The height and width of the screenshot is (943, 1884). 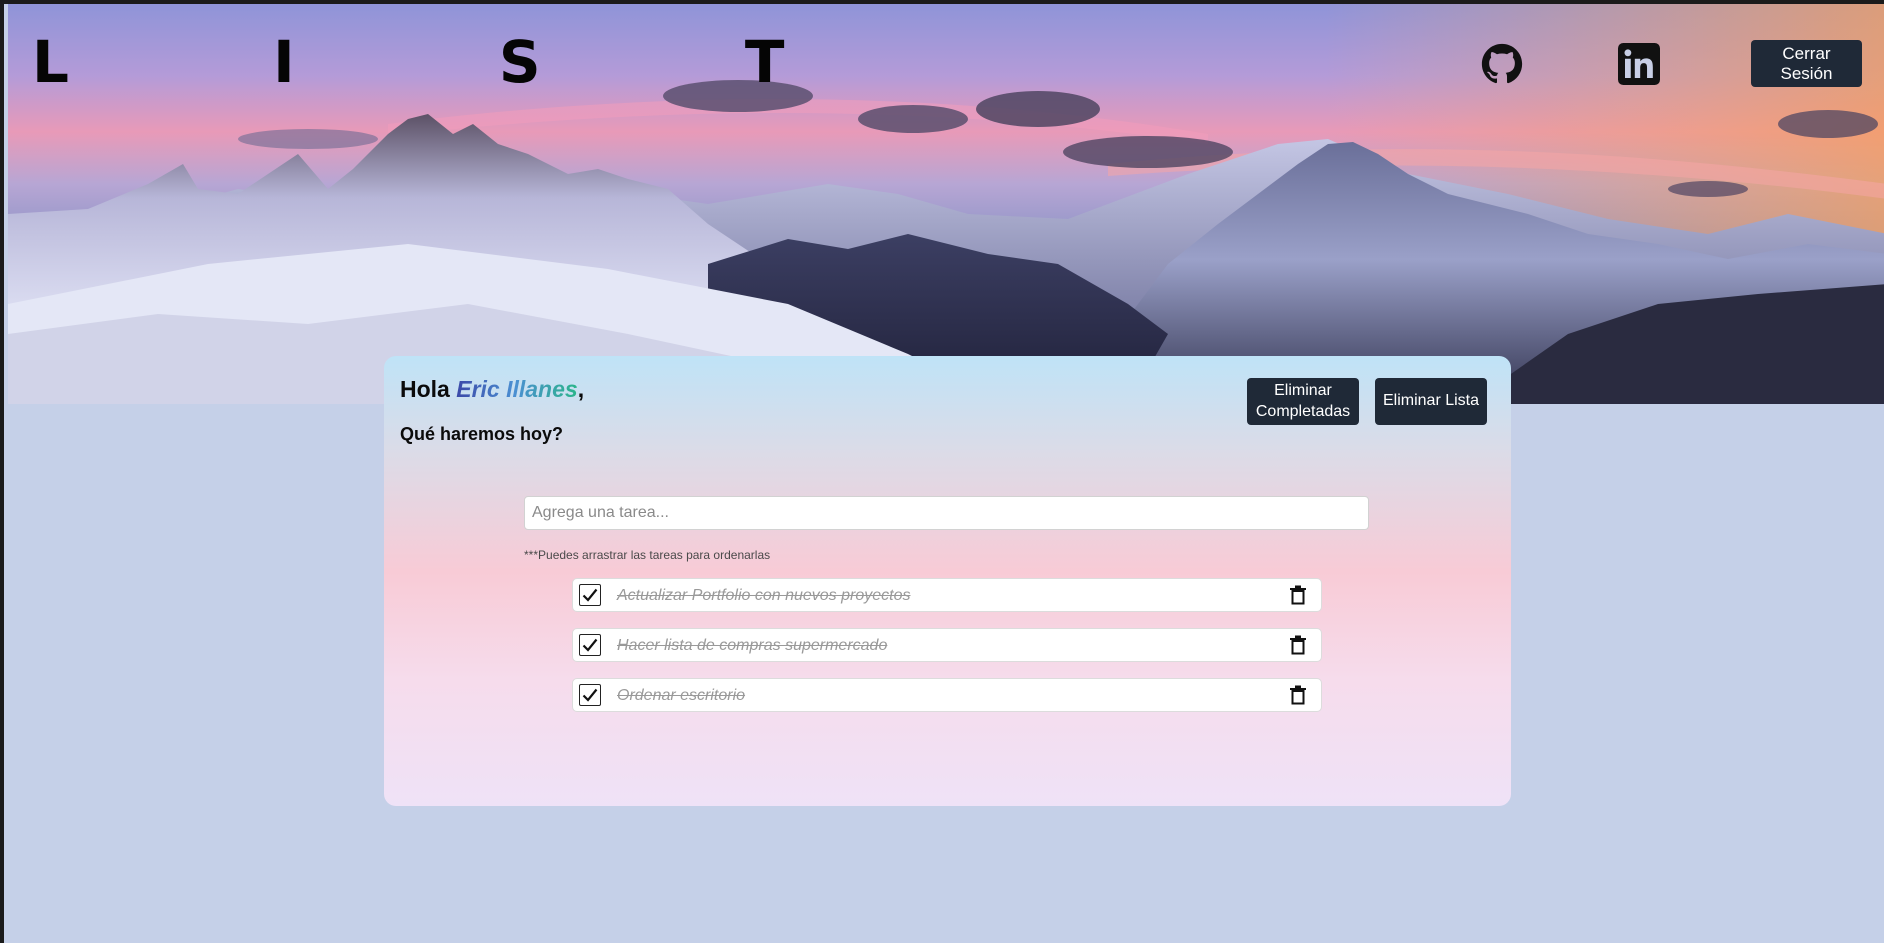 I want to click on github-icon, so click(x=1502, y=64).